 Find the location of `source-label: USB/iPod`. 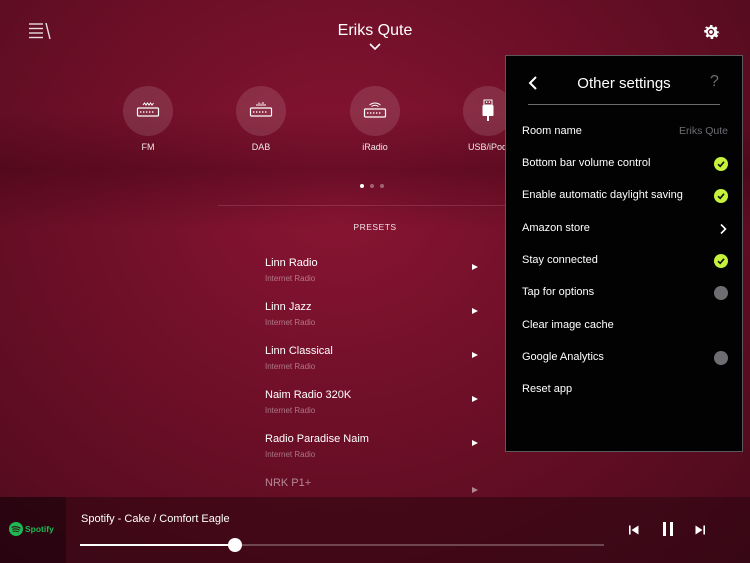

source-label: USB/iPod is located at coordinates (486, 147).